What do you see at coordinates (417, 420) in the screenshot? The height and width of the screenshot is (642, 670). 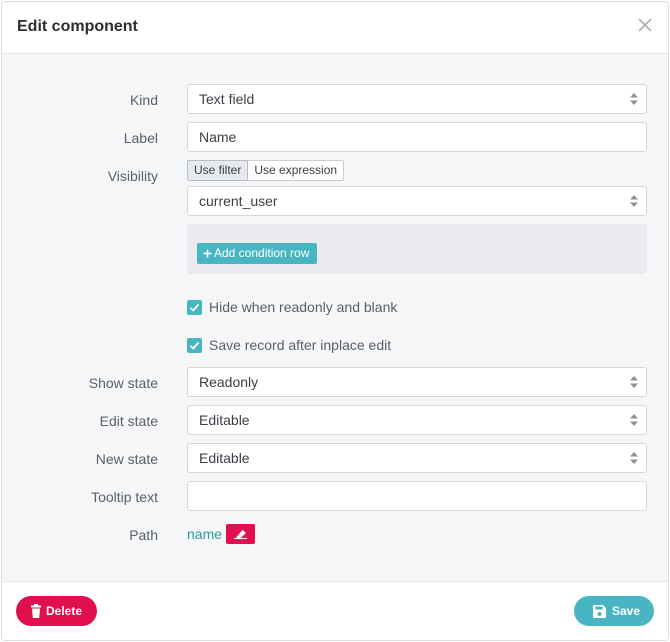 I see `edit-state-select: Editable` at bounding box center [417, 420].